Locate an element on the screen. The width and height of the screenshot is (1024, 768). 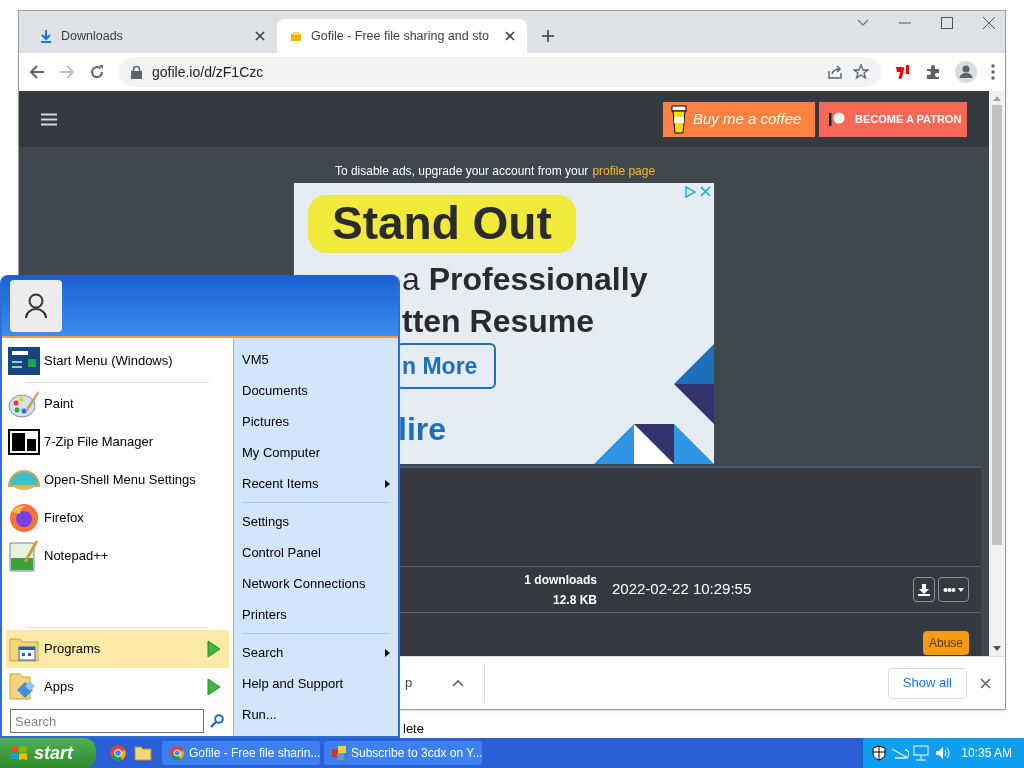
start-menu-link: Control Panel is located at coordinates (316, 552).